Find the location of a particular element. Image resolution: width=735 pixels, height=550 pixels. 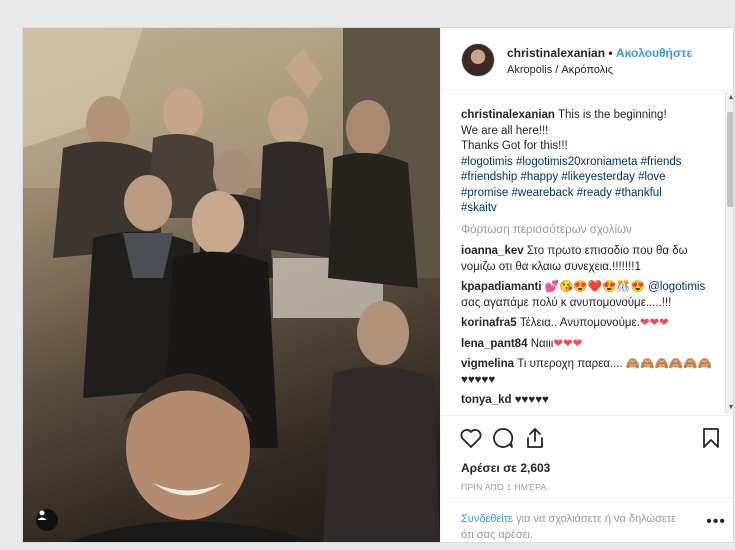

caption-hashtags: #skaitv is located at coordinates (479, 208).